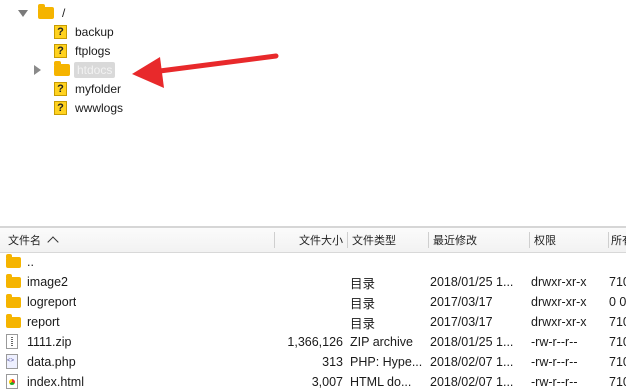  Describe the element at coordinates (24, 241) in the screenshot. I see `column-name-label: 文件名` at that location.